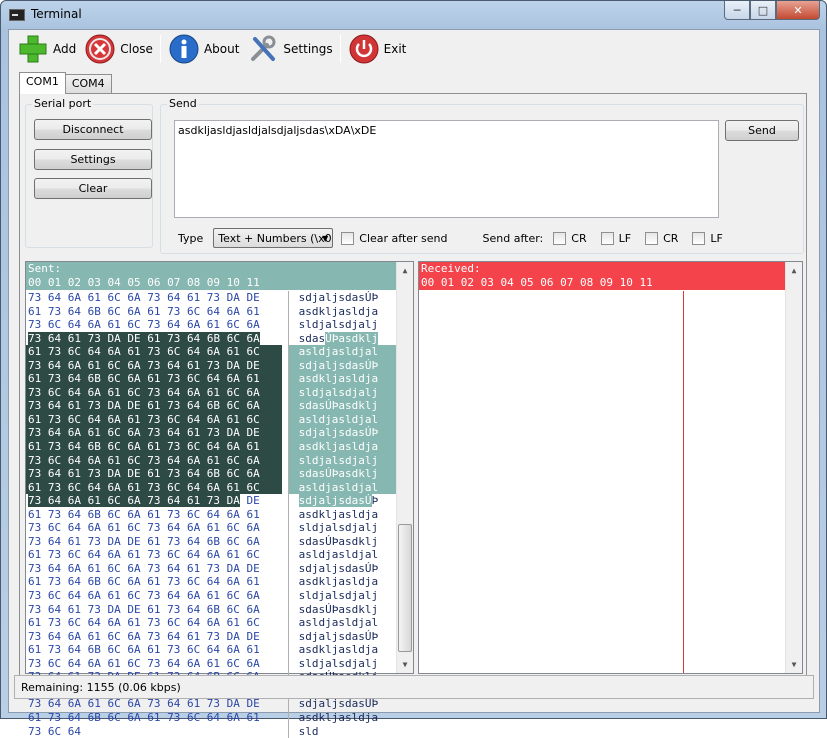 The width and height of the screenshot is (827, 738). I want to click on exit-label: Exit, so click(395, 49).